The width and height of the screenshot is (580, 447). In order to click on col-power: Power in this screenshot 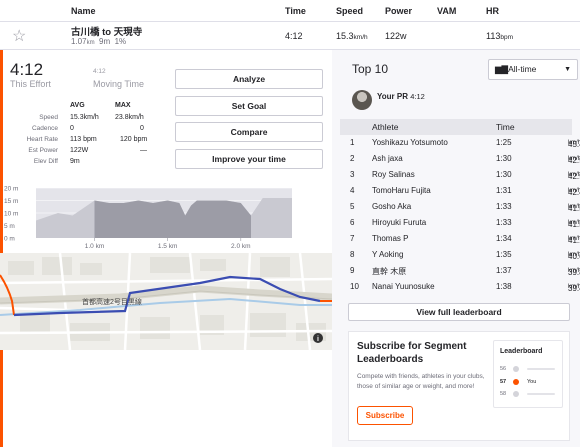, I will do `click(398, 11)`.